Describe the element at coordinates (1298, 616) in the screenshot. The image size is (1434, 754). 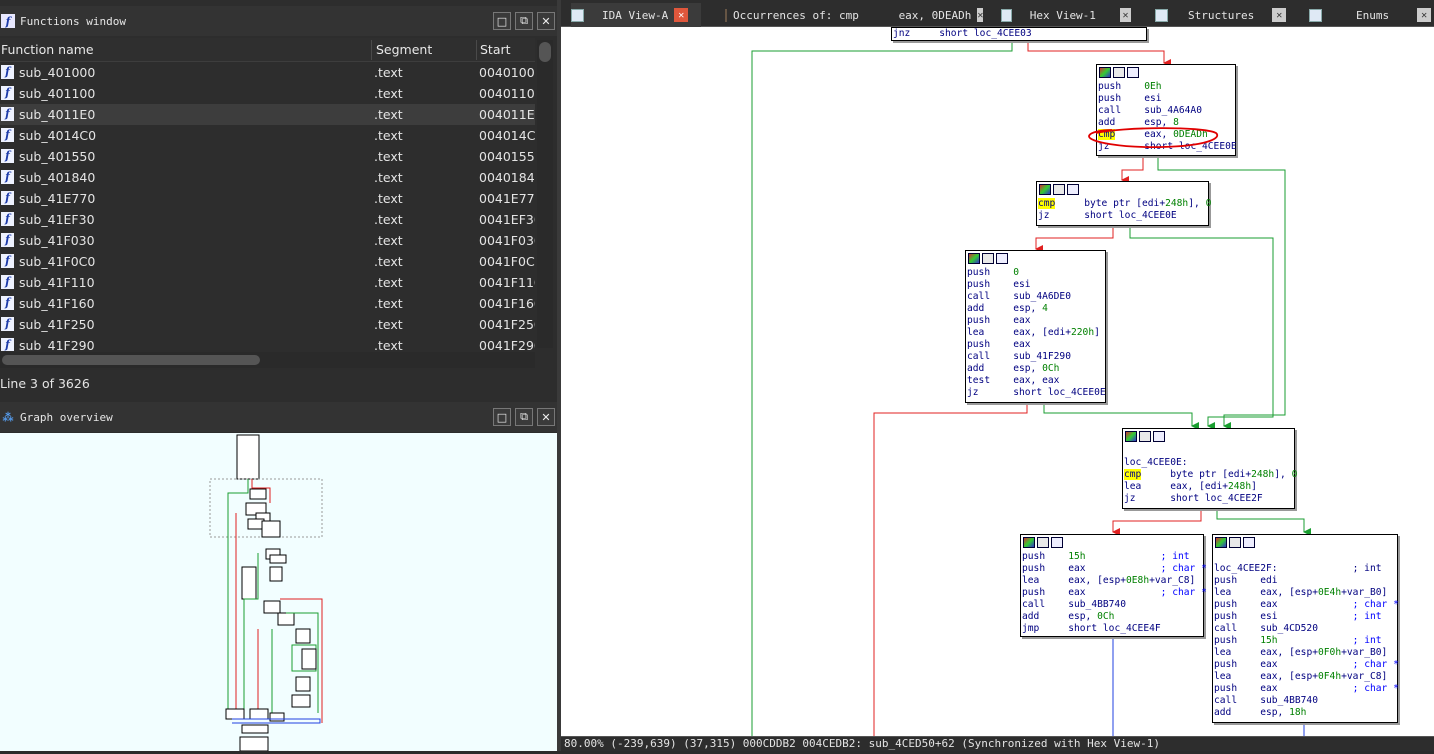
I see `asm-line: push esi ; int` at that location.